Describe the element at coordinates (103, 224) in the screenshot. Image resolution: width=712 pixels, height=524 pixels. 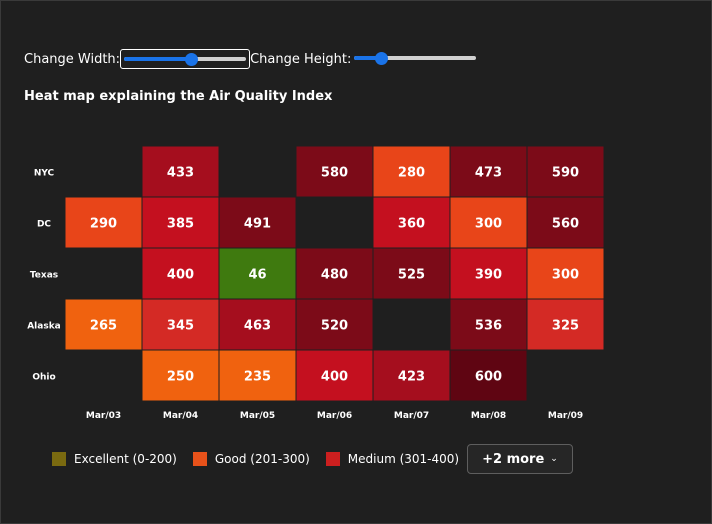
I see `data-label: 290` at that location.